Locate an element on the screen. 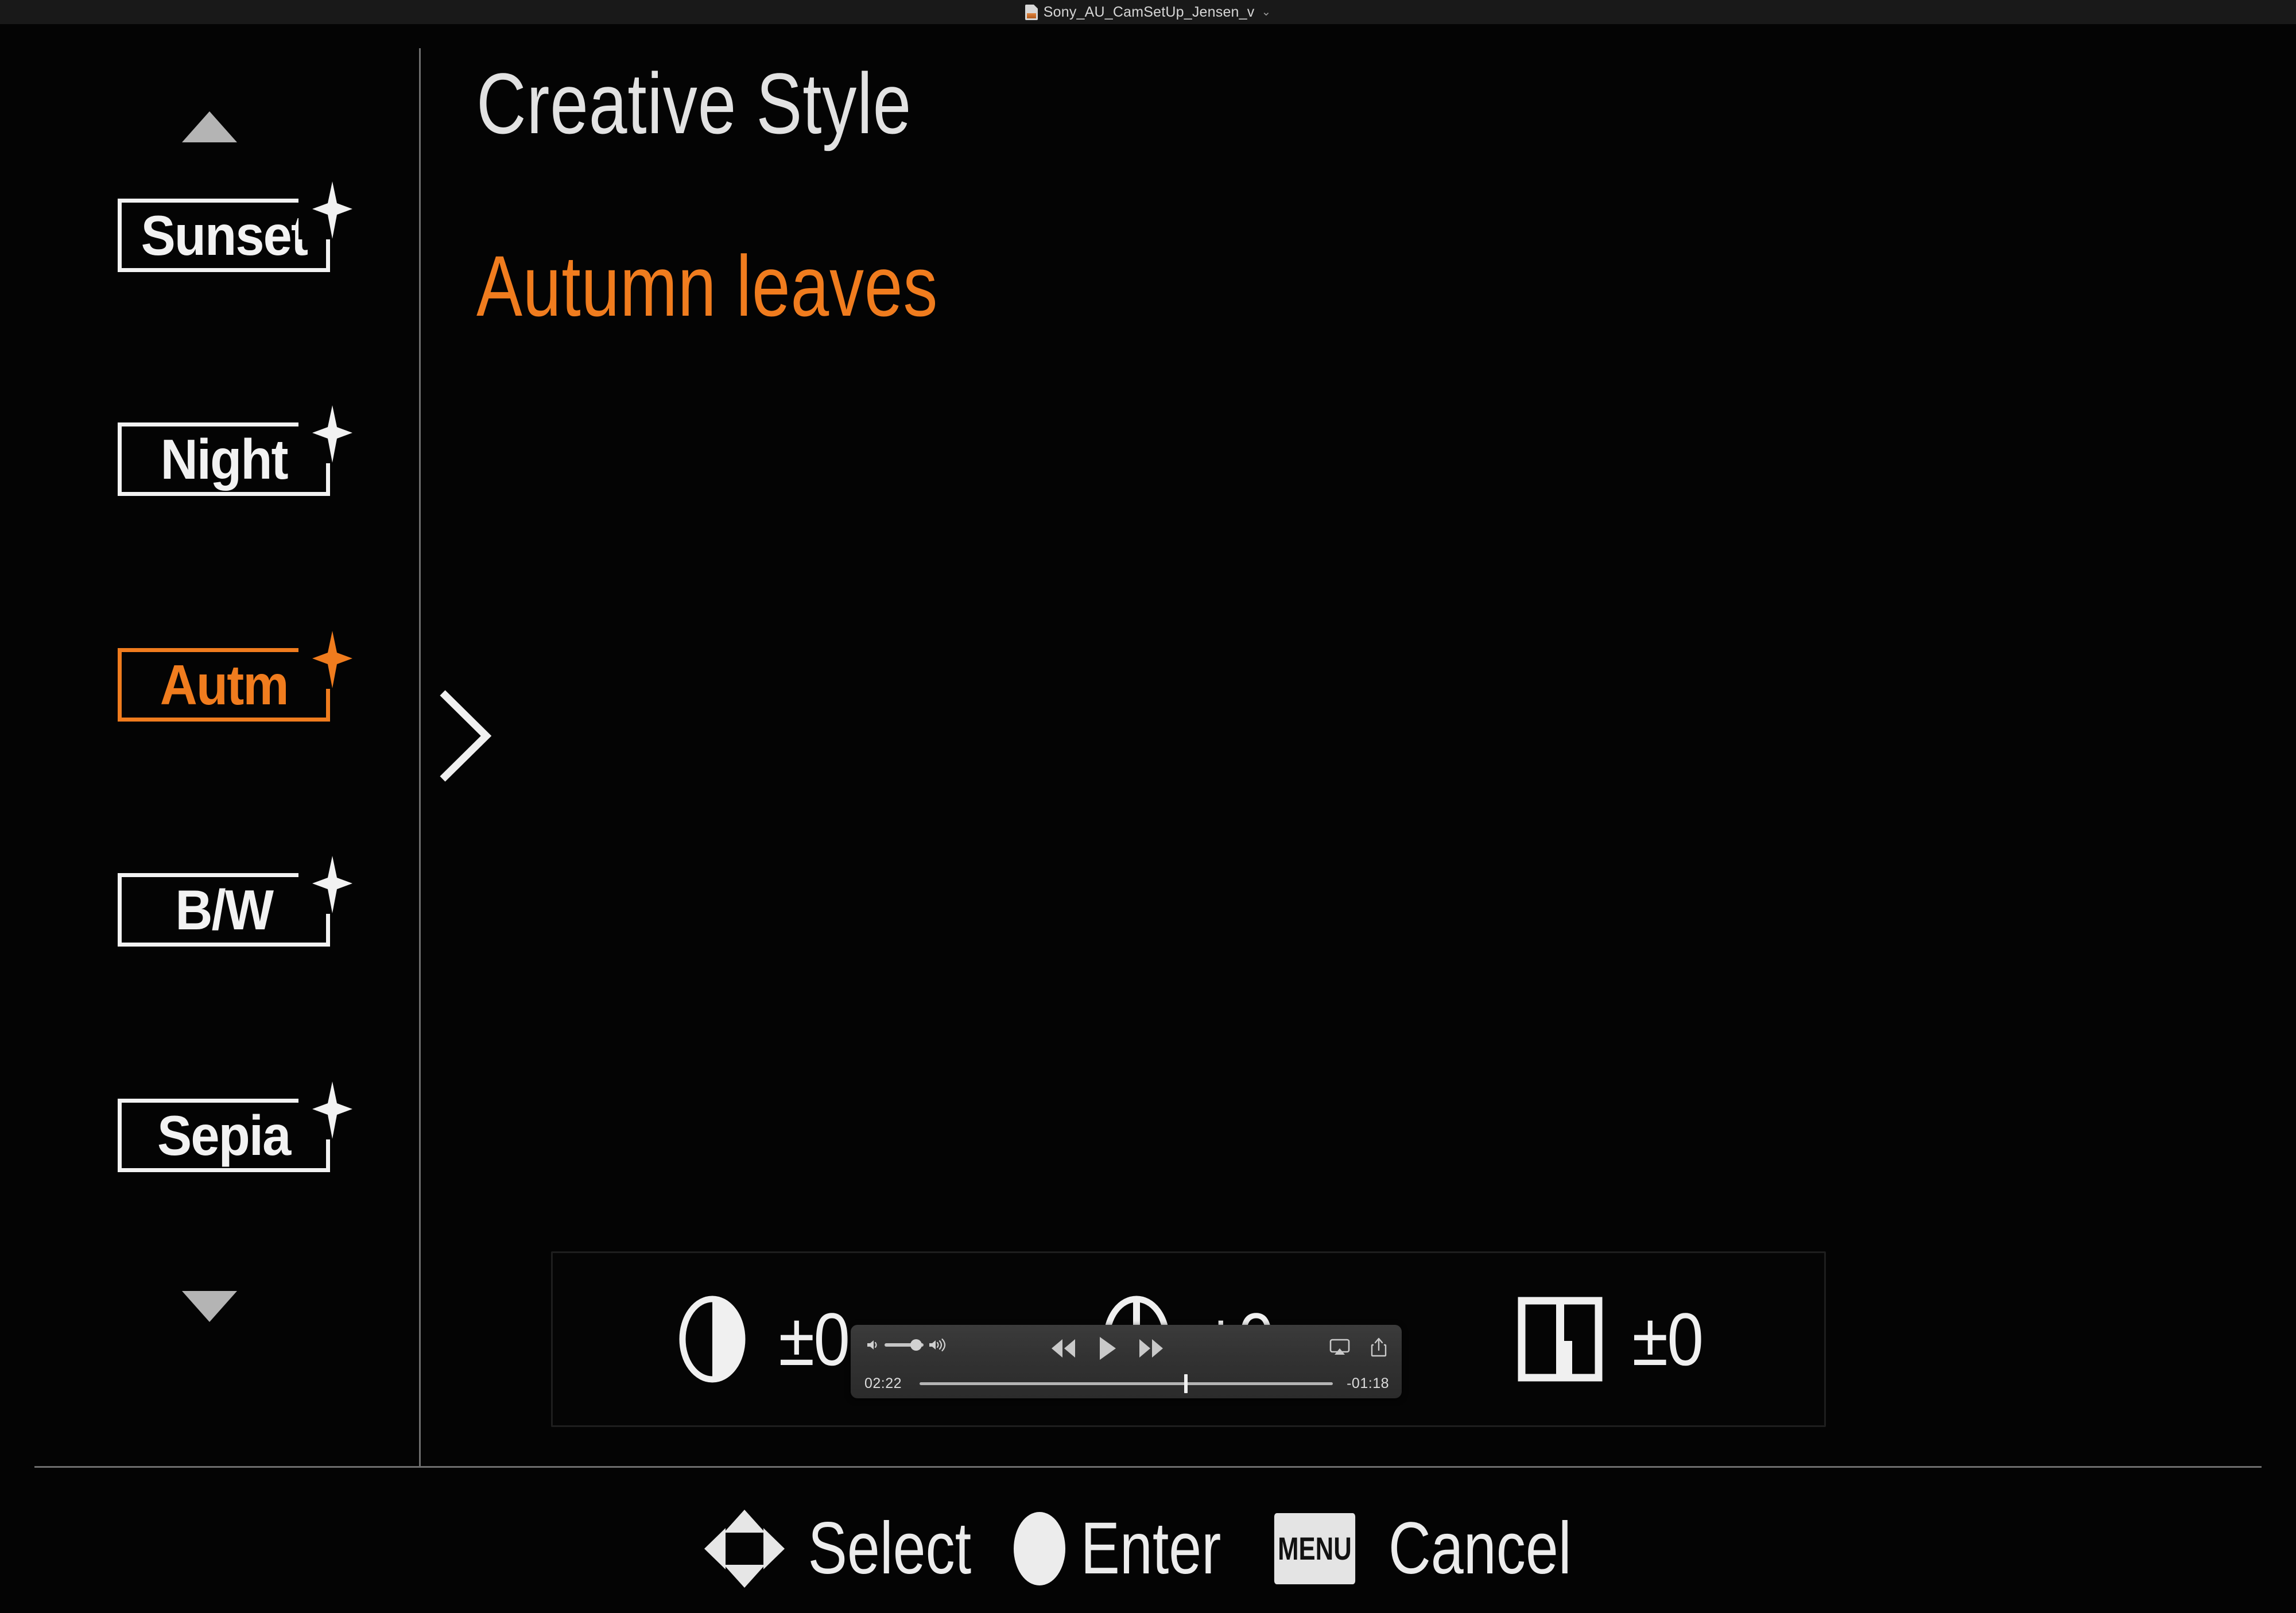 This screenshot has height=1613, width=2296. dpad-icon is located at coordinates (744, 1549).